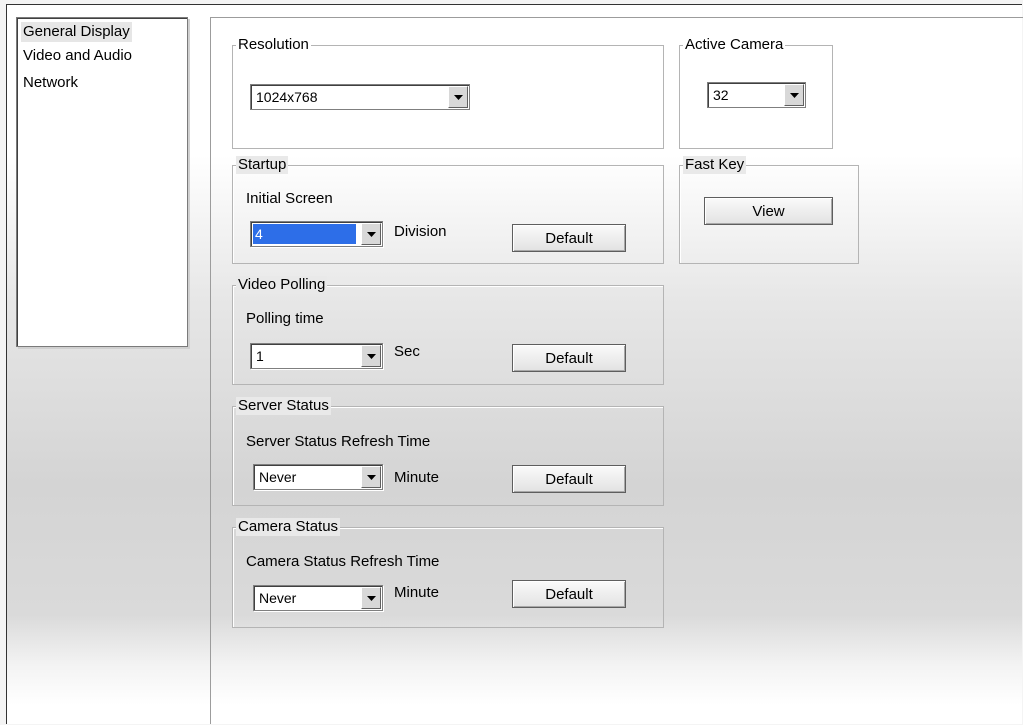  I want to click on fast-key-legend: Fast Key, so click(715, 165).